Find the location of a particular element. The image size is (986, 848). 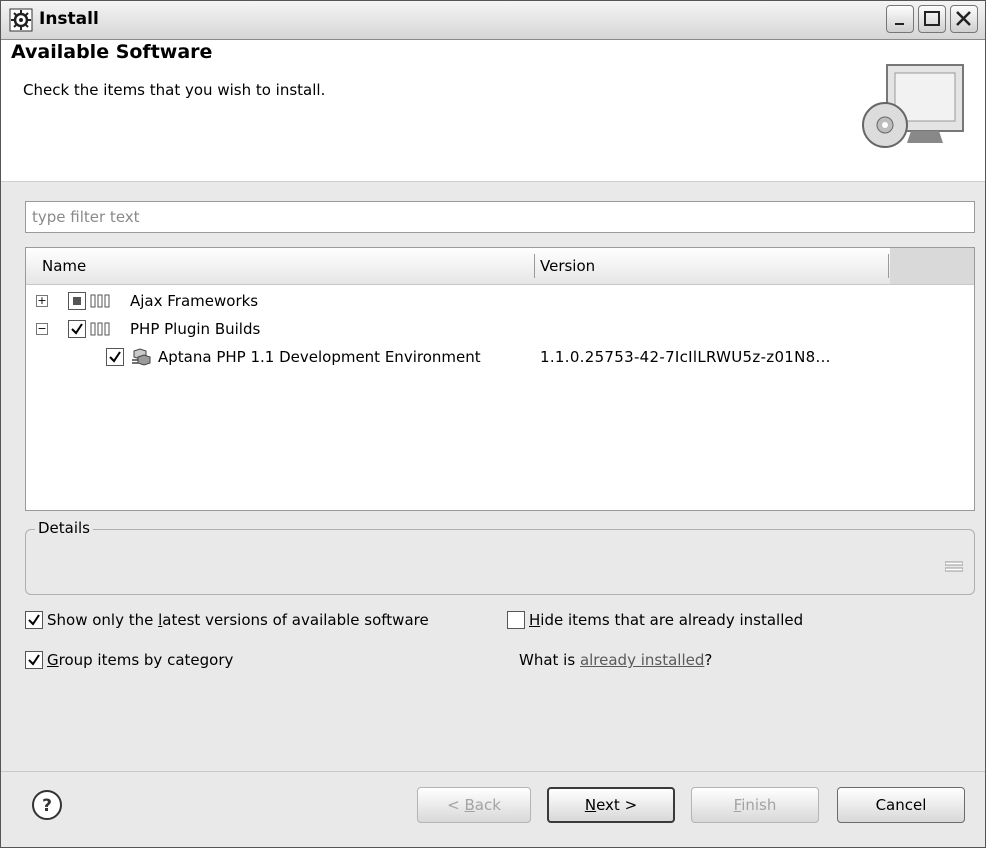

latest-versions-checkbox is located at coordinates (34, 619).